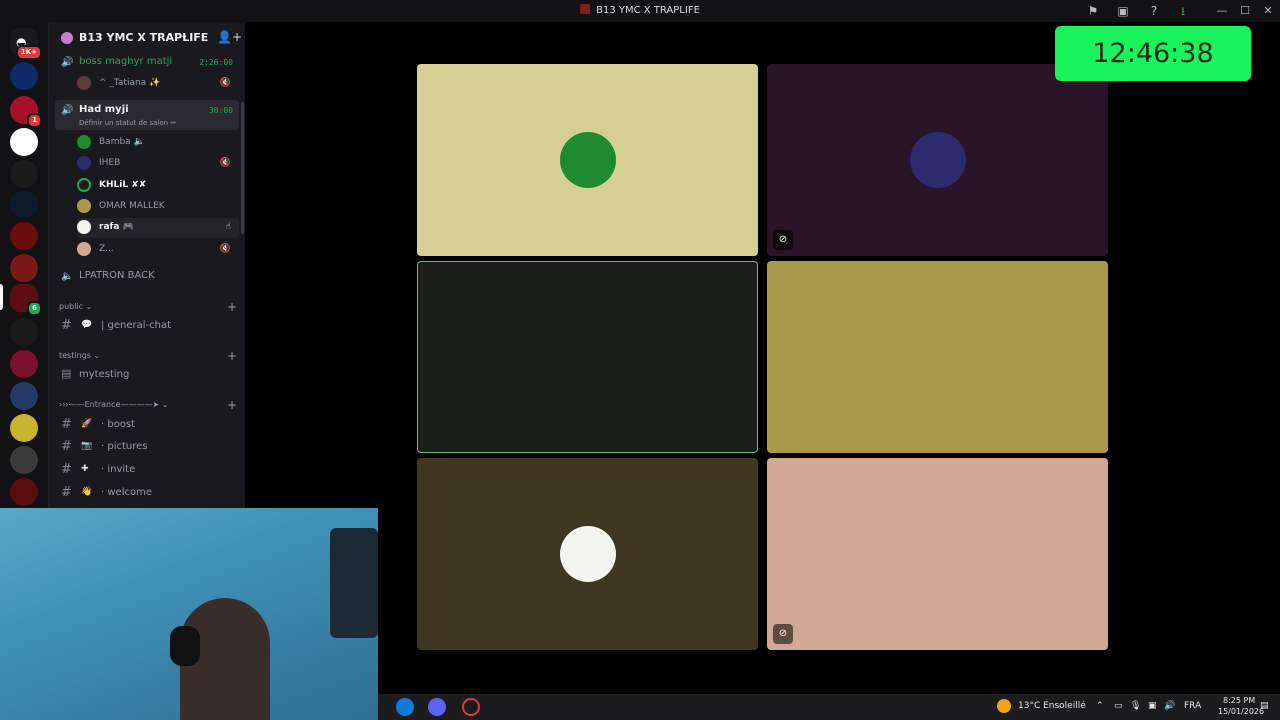 Image resolution: width=1280 pixels, height=720 pixels. What do you see at coordinates (158, 164) in the screenshot?
I see `voice-user: IHEB 🔇` at bounding box center [158, 164].